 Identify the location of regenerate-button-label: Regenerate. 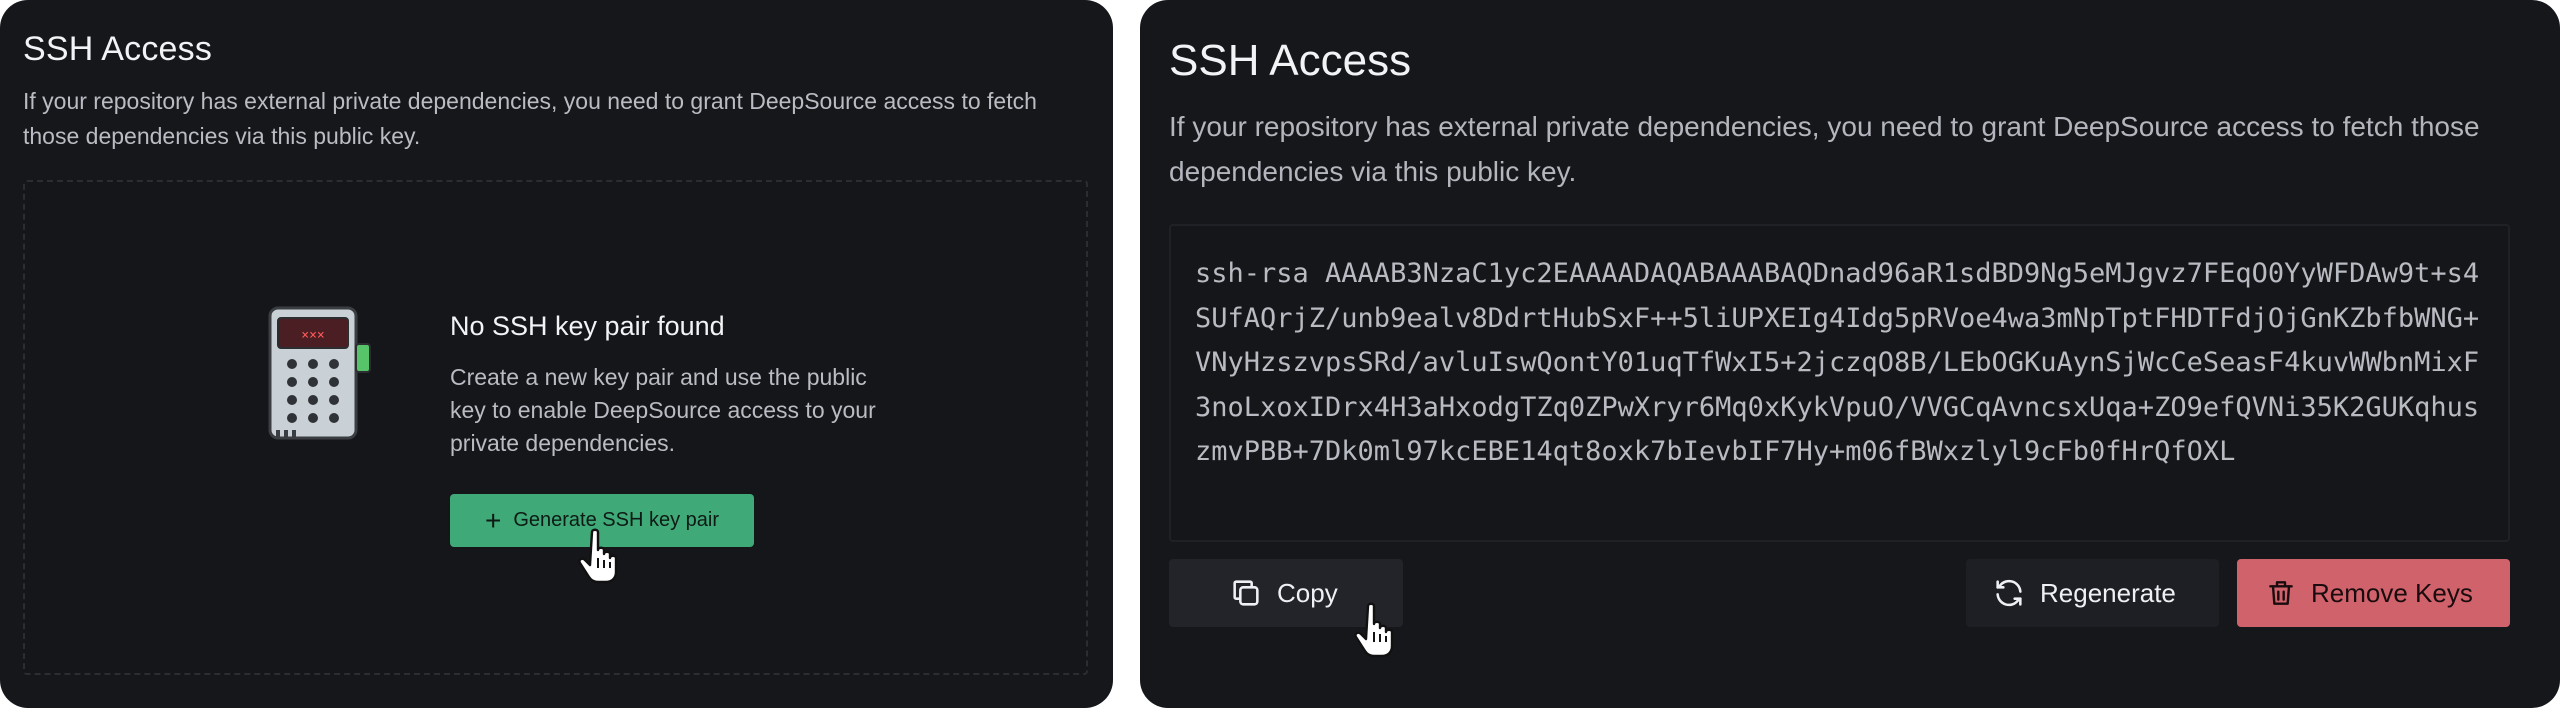
(2108, 592).